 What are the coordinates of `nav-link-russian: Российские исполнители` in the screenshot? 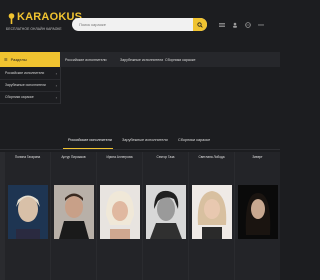 It's located at (86, 59).